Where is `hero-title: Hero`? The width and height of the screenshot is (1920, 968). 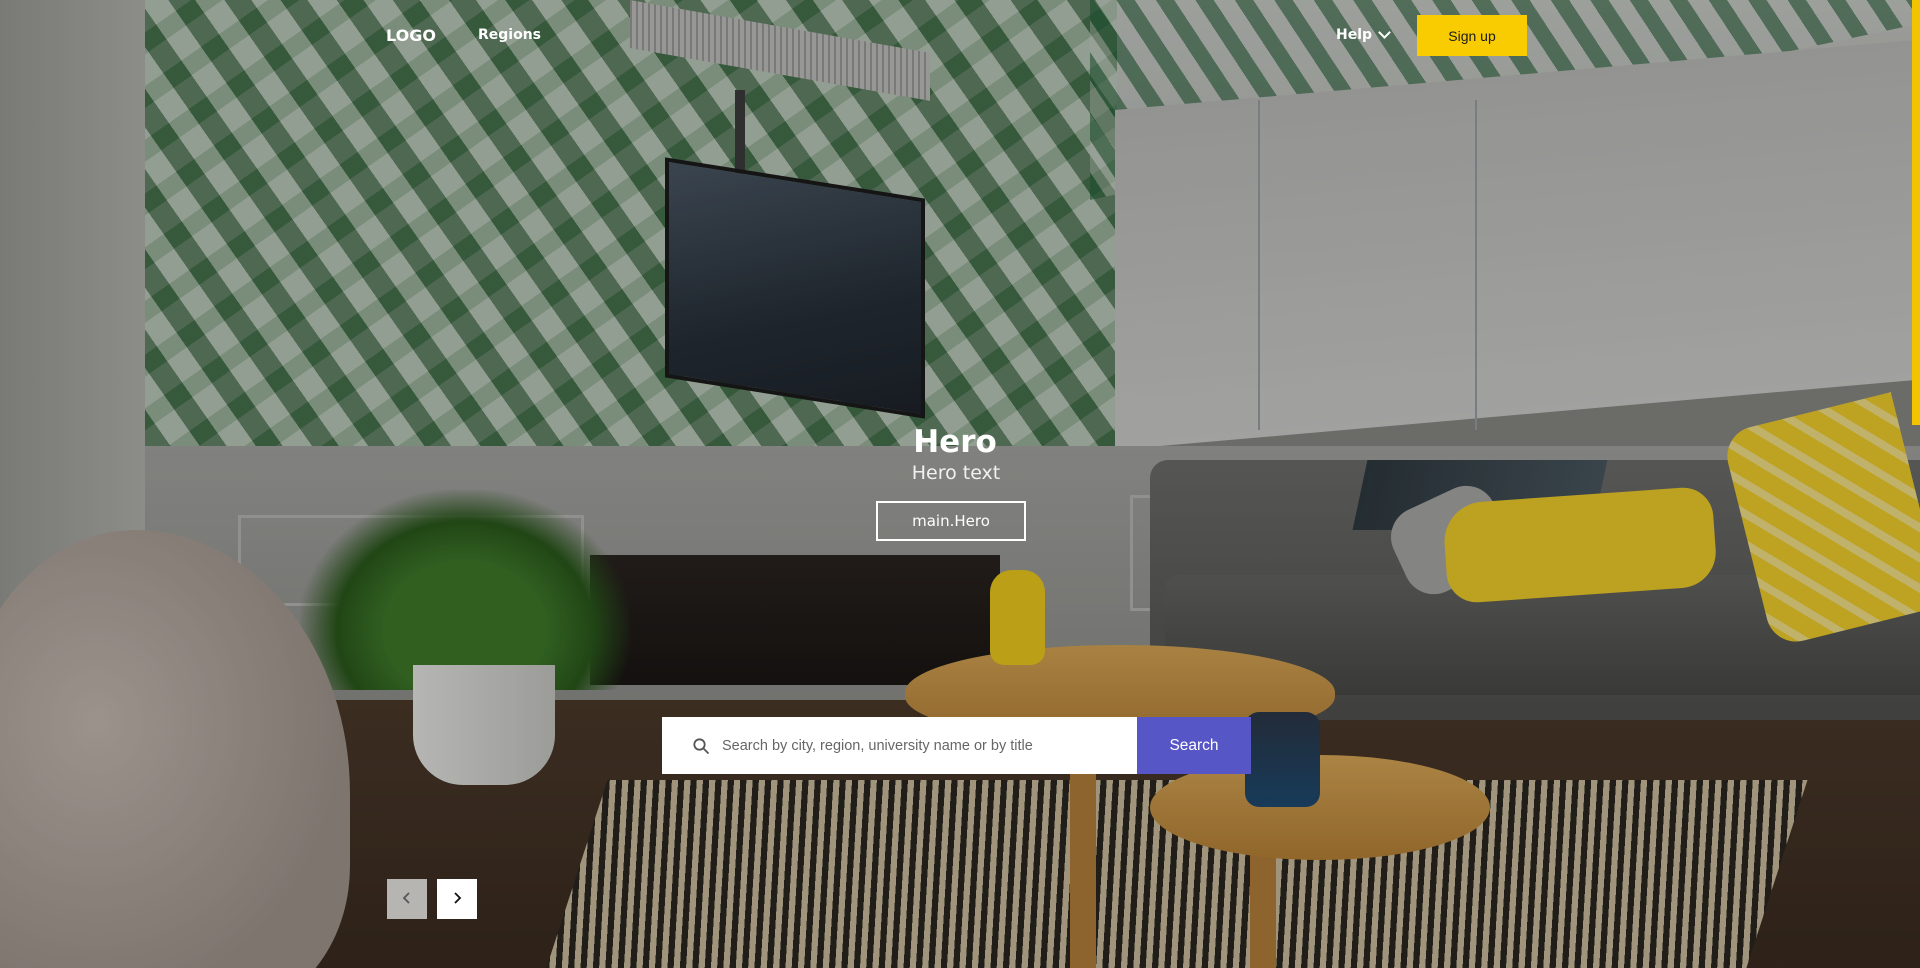 hero-title: Hero is located at coordinates (955, 442).